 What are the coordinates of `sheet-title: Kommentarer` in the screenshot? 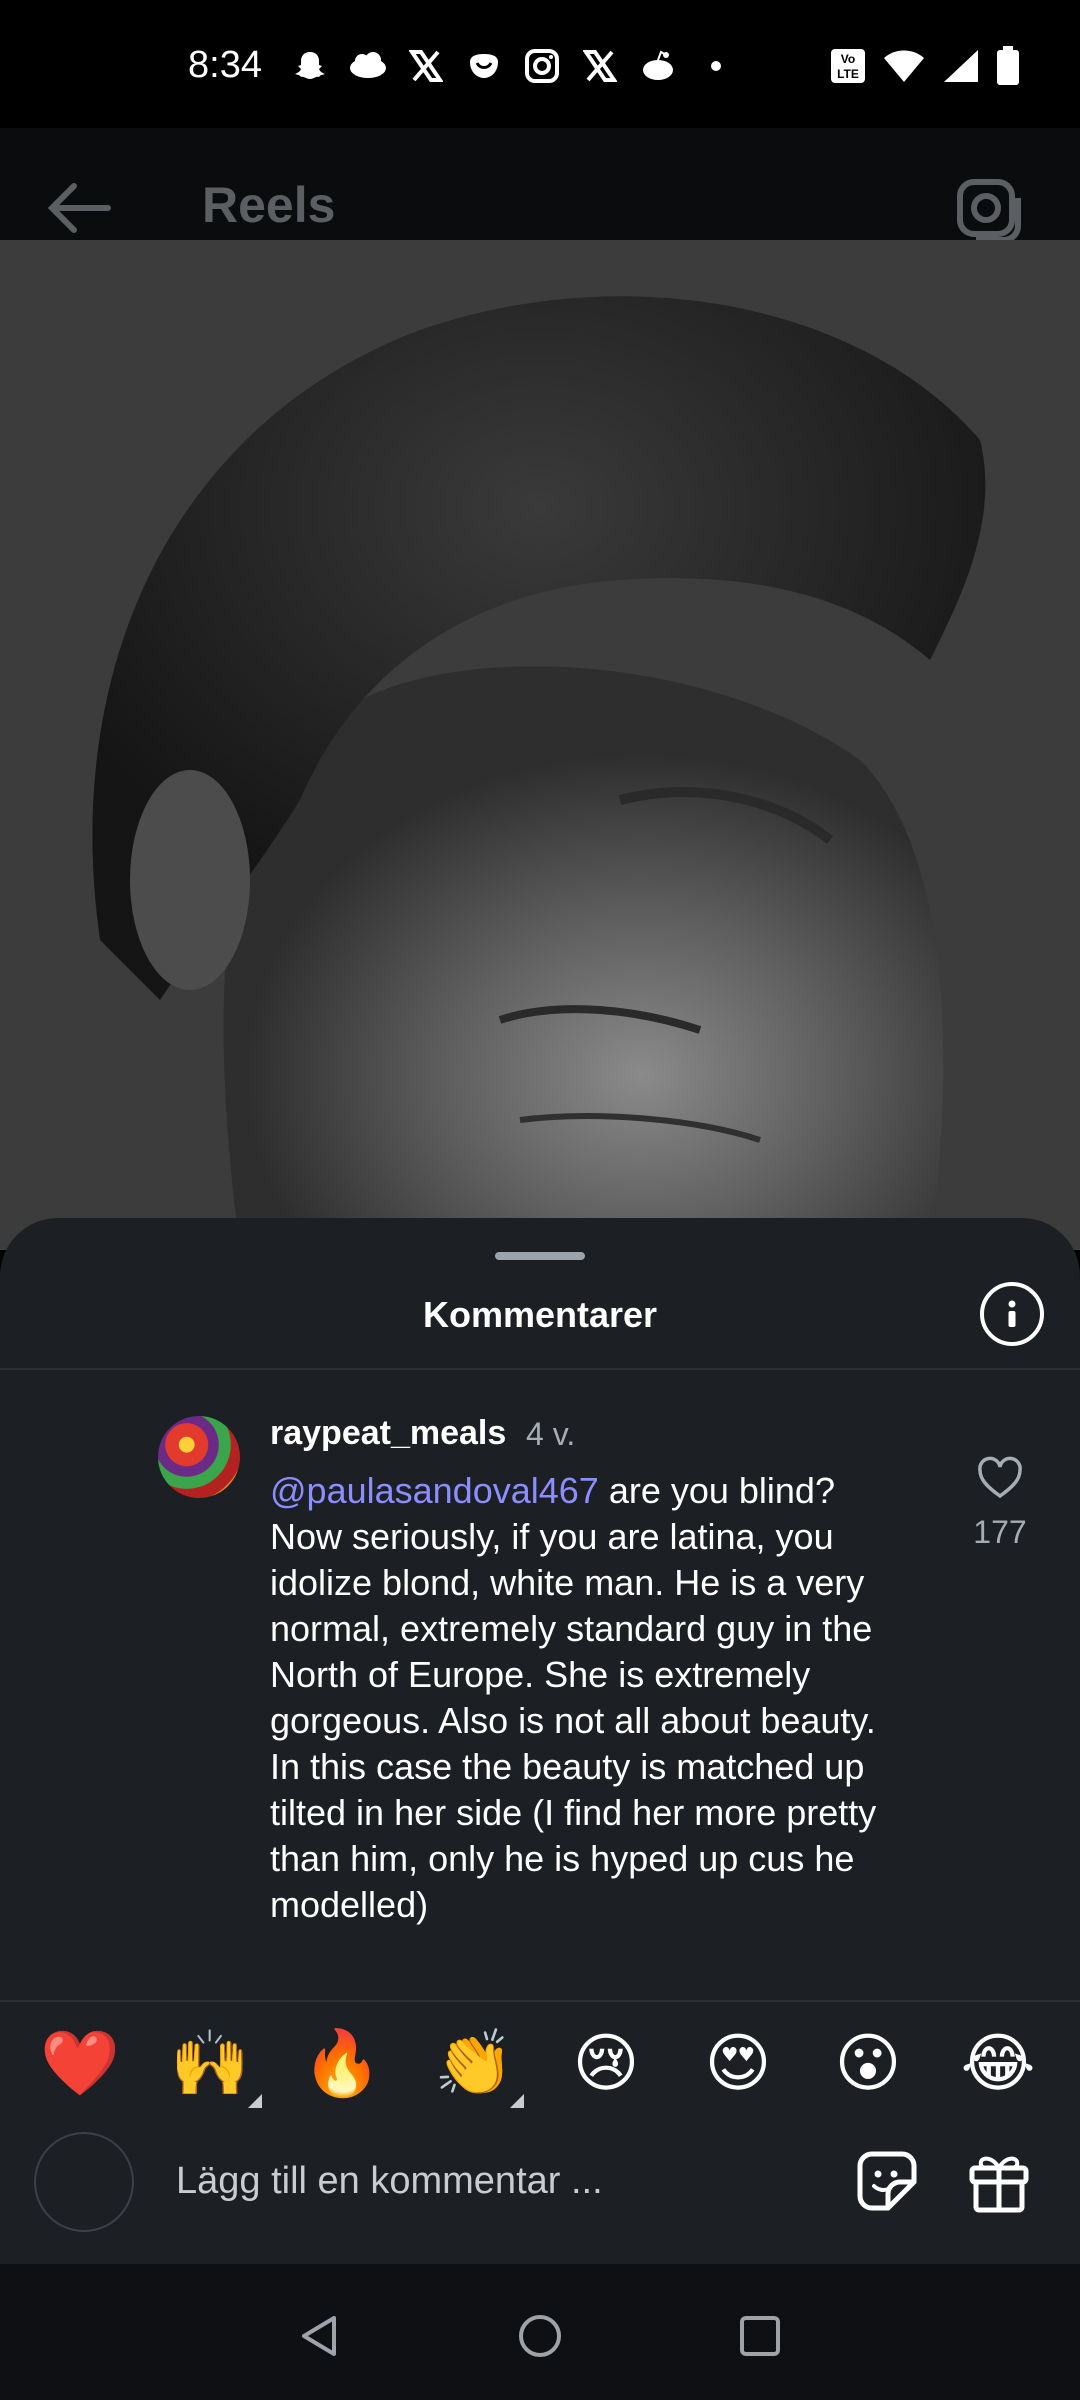 It's located at (540, 1314).